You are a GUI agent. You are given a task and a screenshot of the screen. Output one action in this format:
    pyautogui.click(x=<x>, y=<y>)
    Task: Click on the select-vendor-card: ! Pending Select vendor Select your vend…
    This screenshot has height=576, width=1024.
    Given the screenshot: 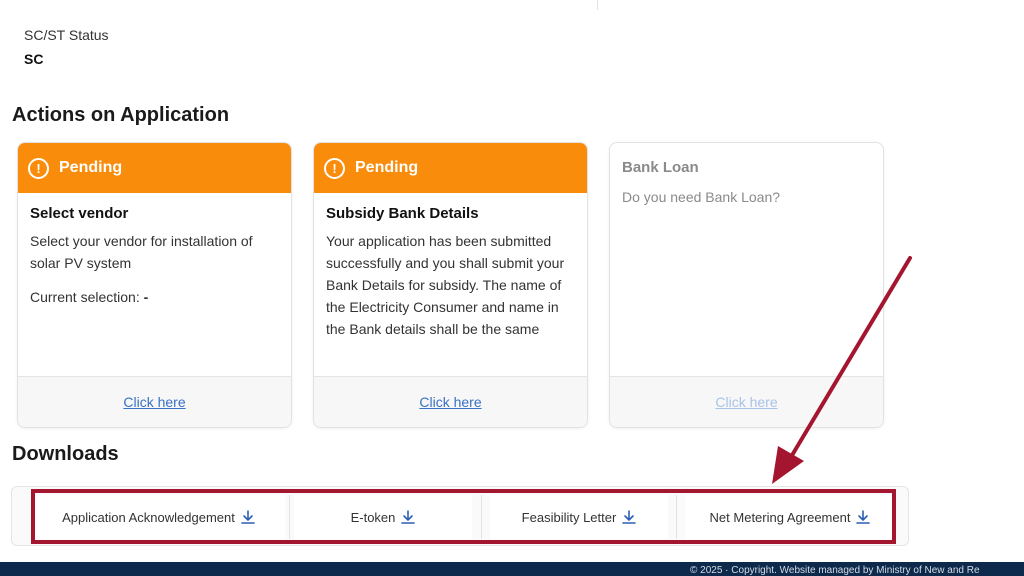 What is the action you would take?
    pyautogui.click(x=154, y=285)
    